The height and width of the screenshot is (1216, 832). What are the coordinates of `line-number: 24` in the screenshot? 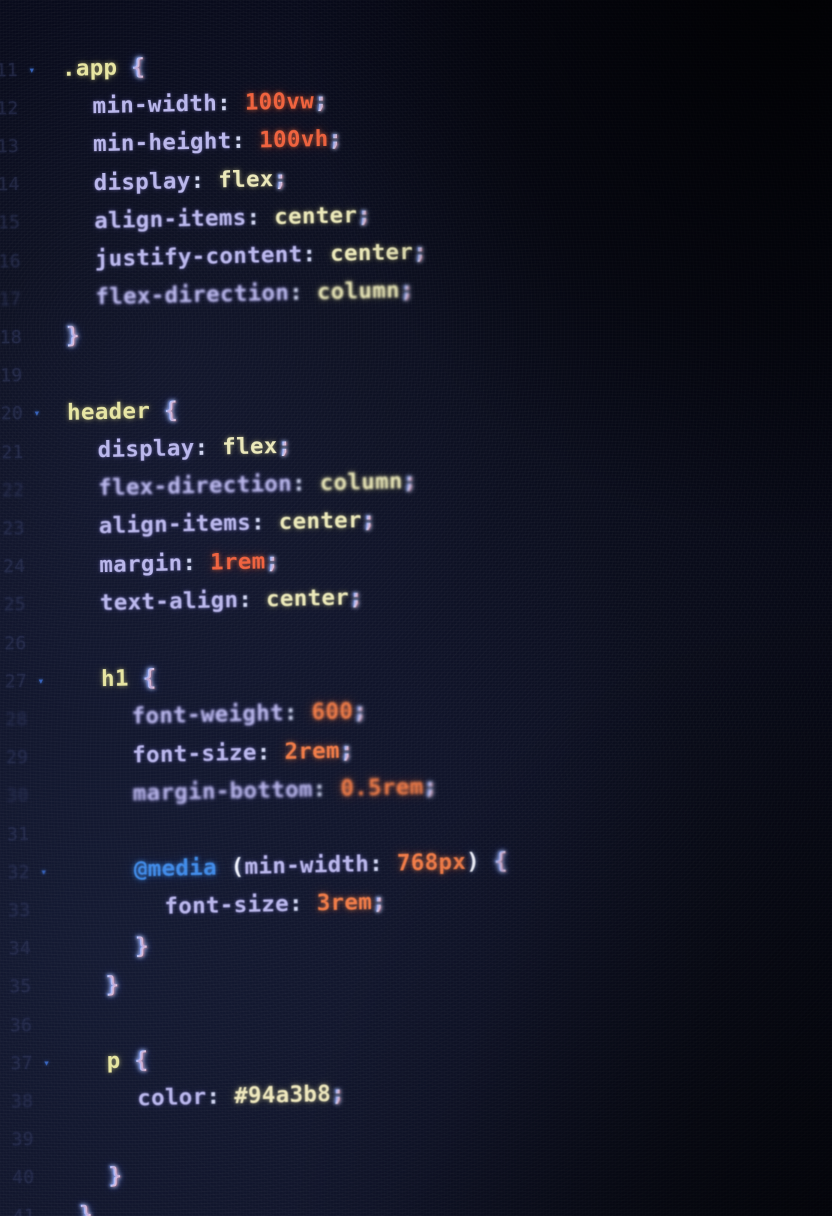 It's located at (14, 566).